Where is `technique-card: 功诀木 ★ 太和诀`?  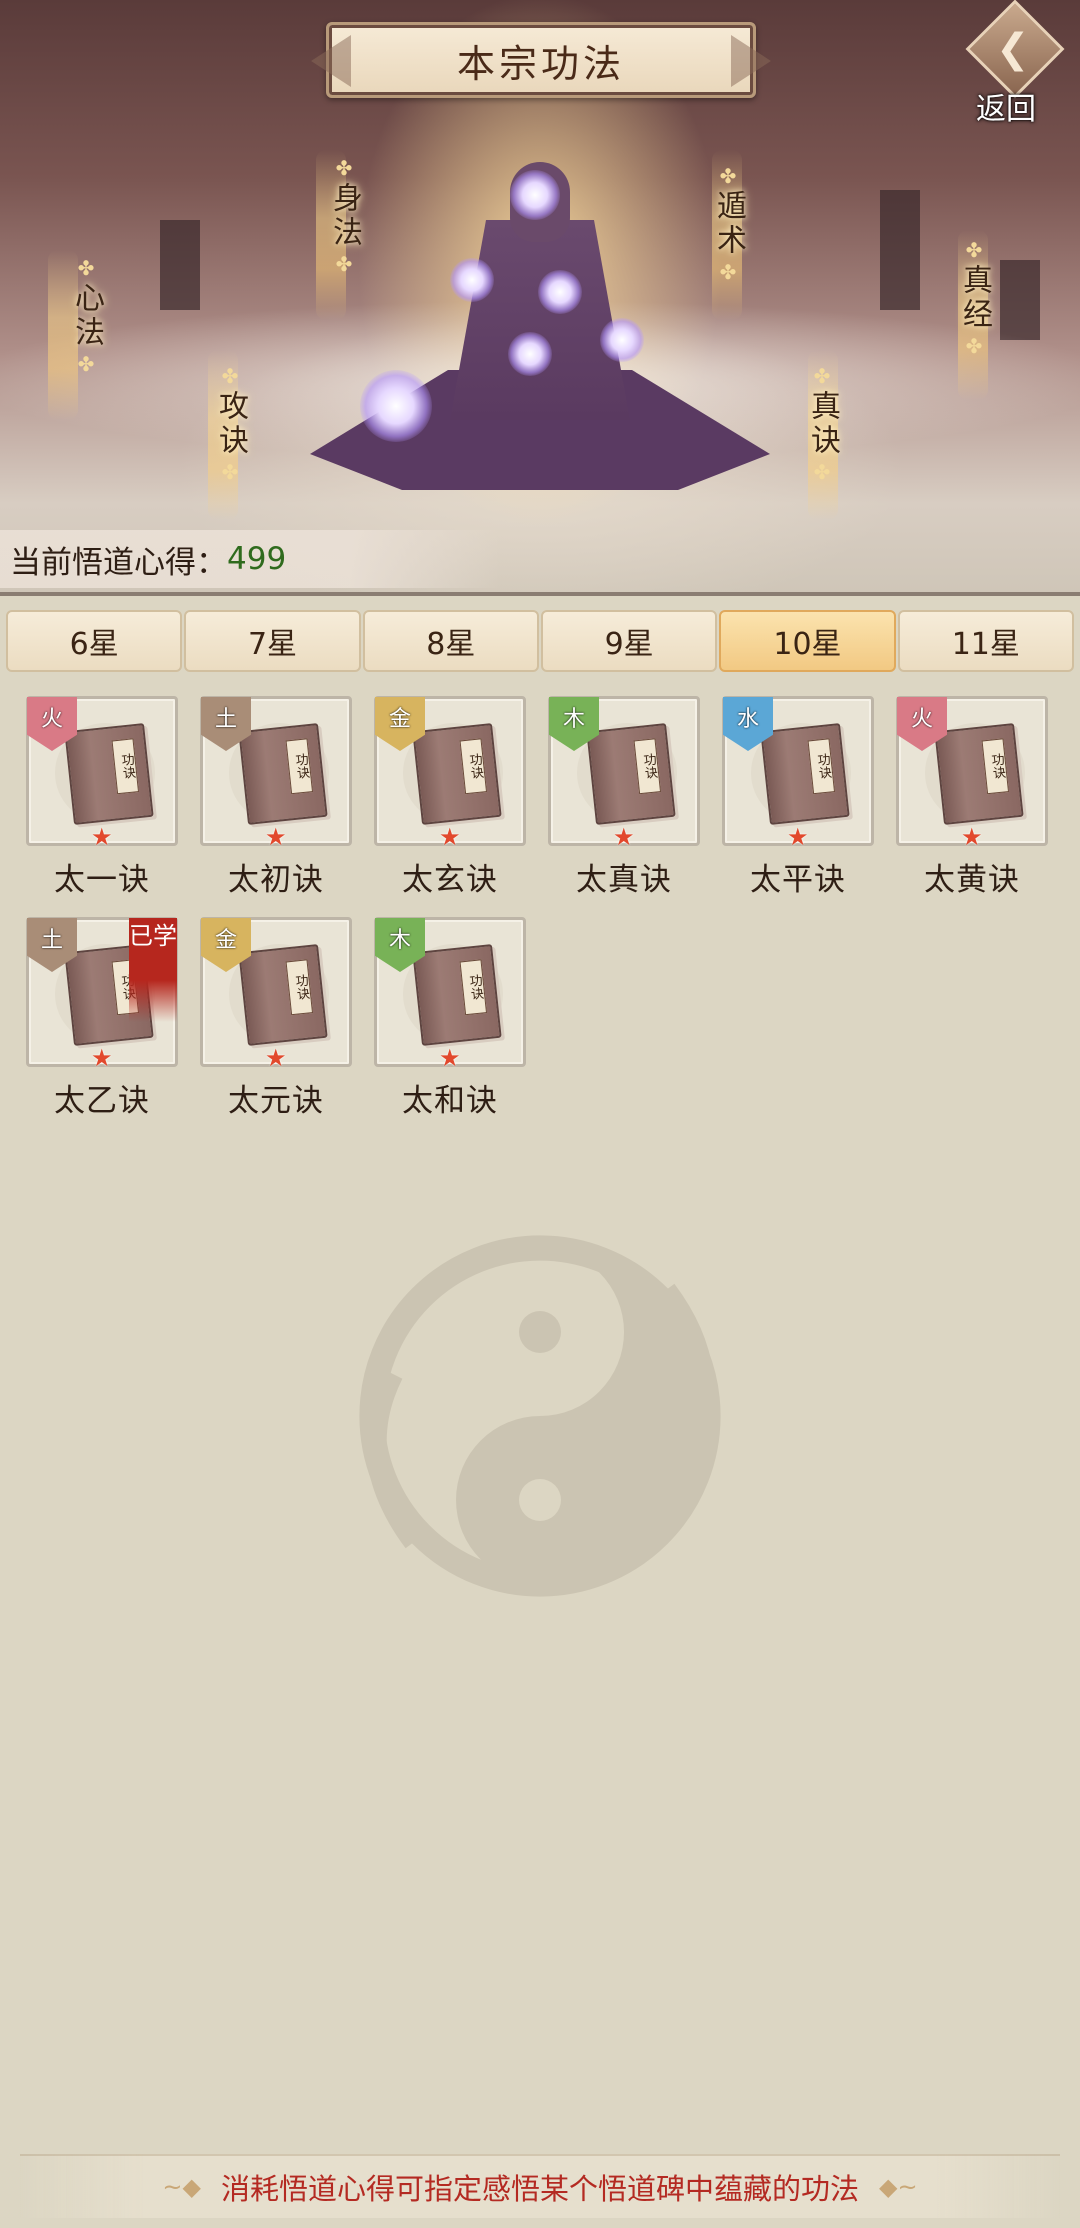
technique-card: 功诀木 ★ 太和诀 is located at coordinates (450, 1018).